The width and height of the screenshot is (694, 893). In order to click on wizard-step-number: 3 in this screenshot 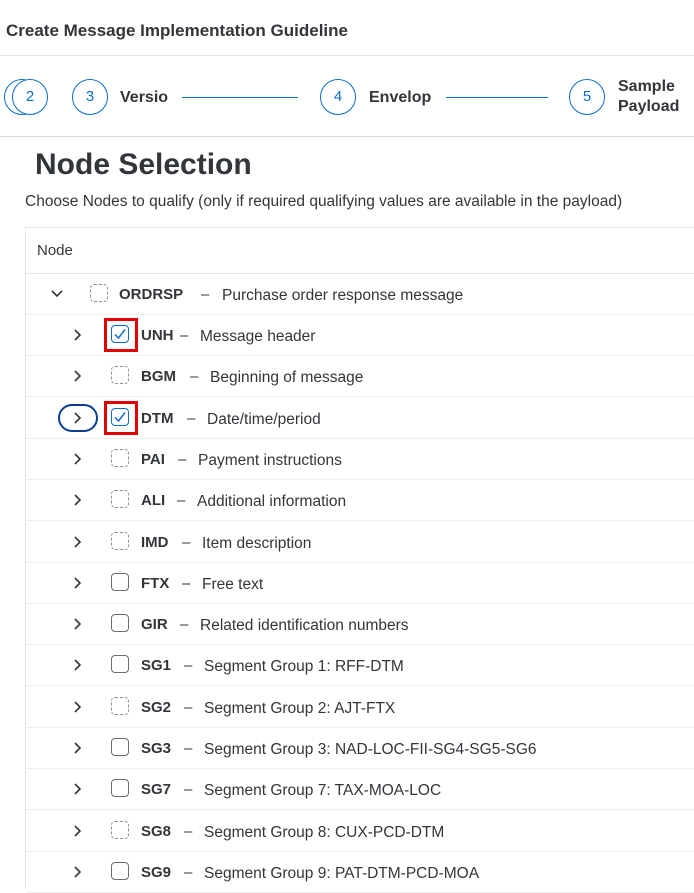, I will do `click(90, 96)`.